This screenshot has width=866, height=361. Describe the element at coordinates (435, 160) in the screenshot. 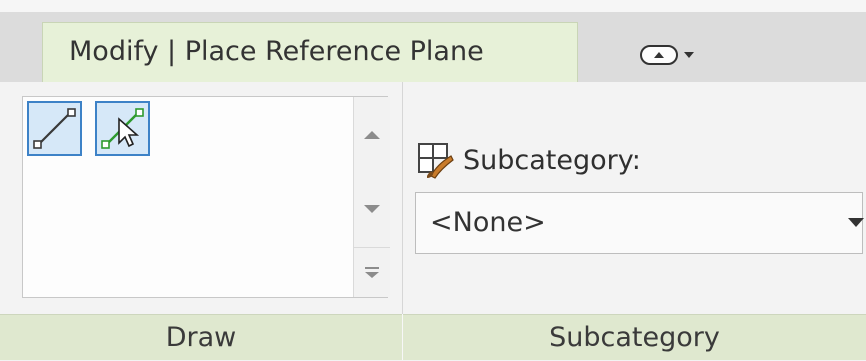

I see `subcategory-icon` at that location.